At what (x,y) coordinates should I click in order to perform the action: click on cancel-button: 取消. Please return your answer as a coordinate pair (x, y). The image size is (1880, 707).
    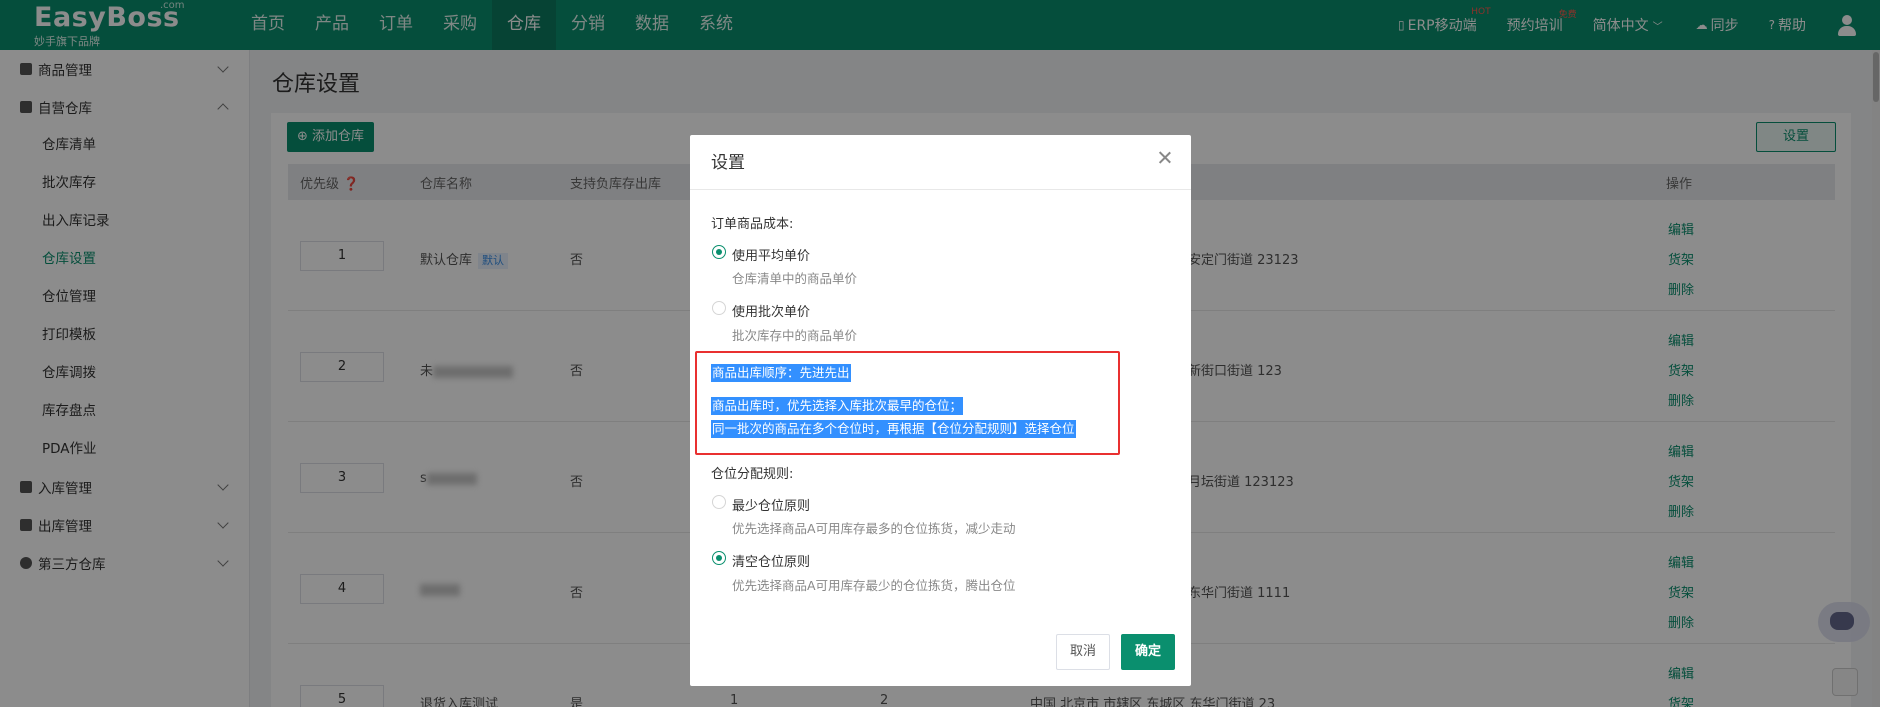
    Looking at the image, I should click on (1083, 652).